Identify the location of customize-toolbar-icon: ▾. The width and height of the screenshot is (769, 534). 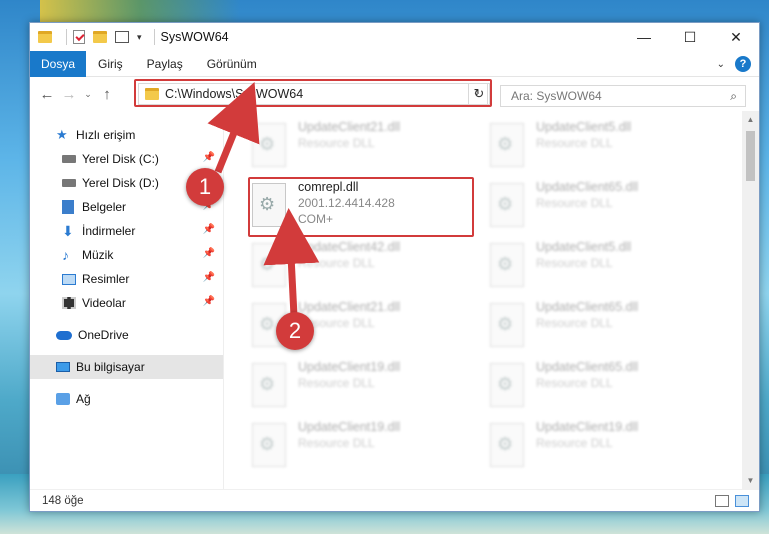
(139, 37).